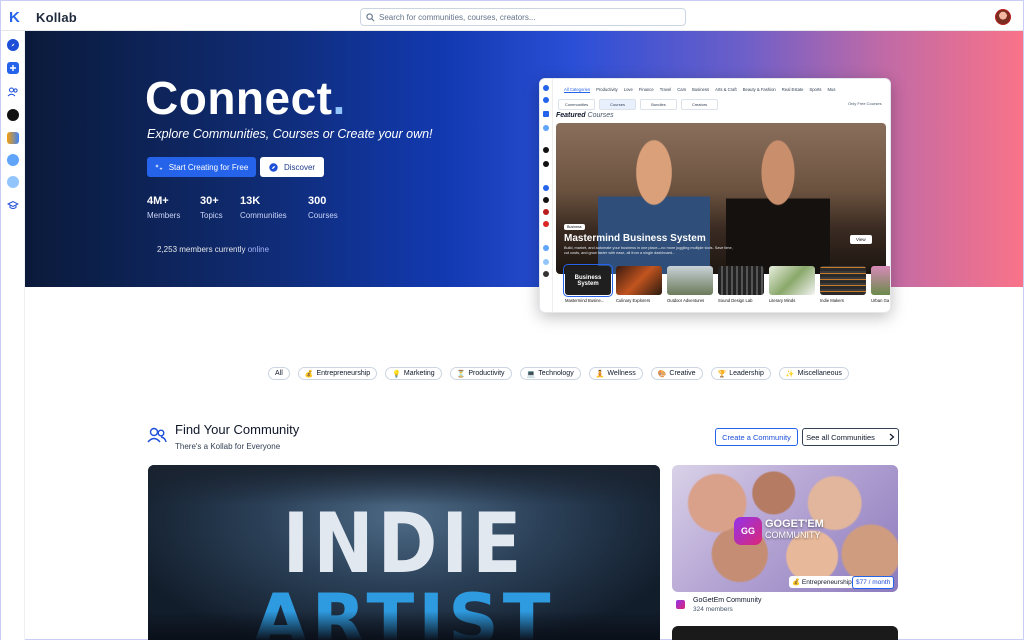 The width and height of the screenshot is (1024, 640). Describe the element at coordinates (681, 89) in the screenshot. I see `preview-category: Cars` at that location.